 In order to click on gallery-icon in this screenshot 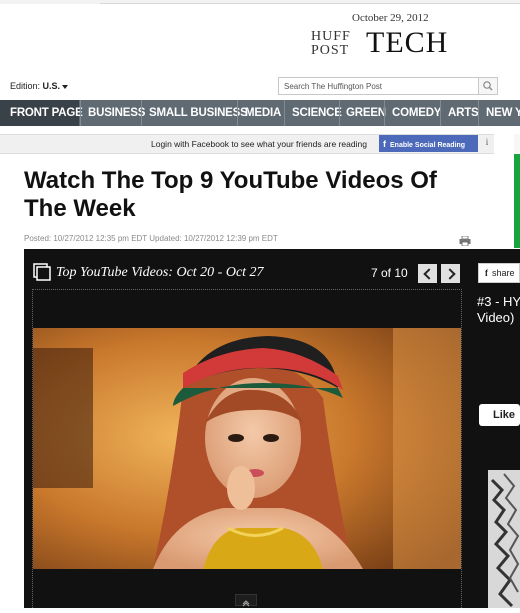, I will do `click(42, 272)`.